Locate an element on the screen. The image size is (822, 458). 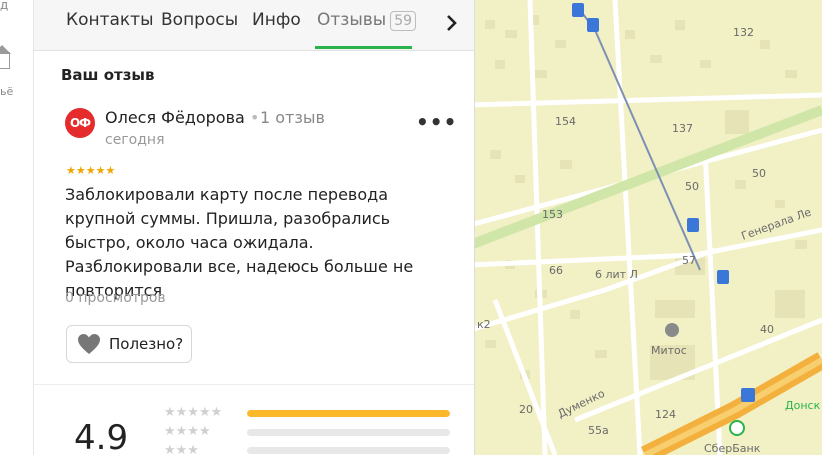
map-label-57: 57 is located at coordinates (689, 260).